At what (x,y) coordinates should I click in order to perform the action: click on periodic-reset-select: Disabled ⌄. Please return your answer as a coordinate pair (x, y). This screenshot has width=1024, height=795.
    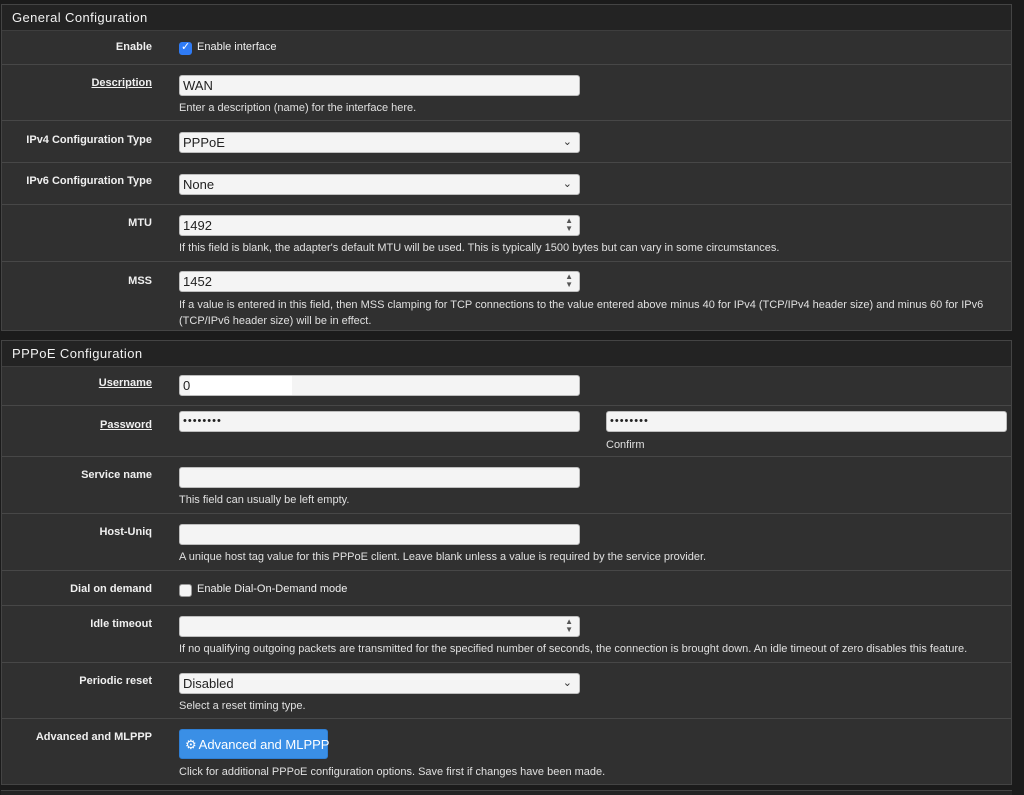
    Looking at the image, I should click on (379, 683).